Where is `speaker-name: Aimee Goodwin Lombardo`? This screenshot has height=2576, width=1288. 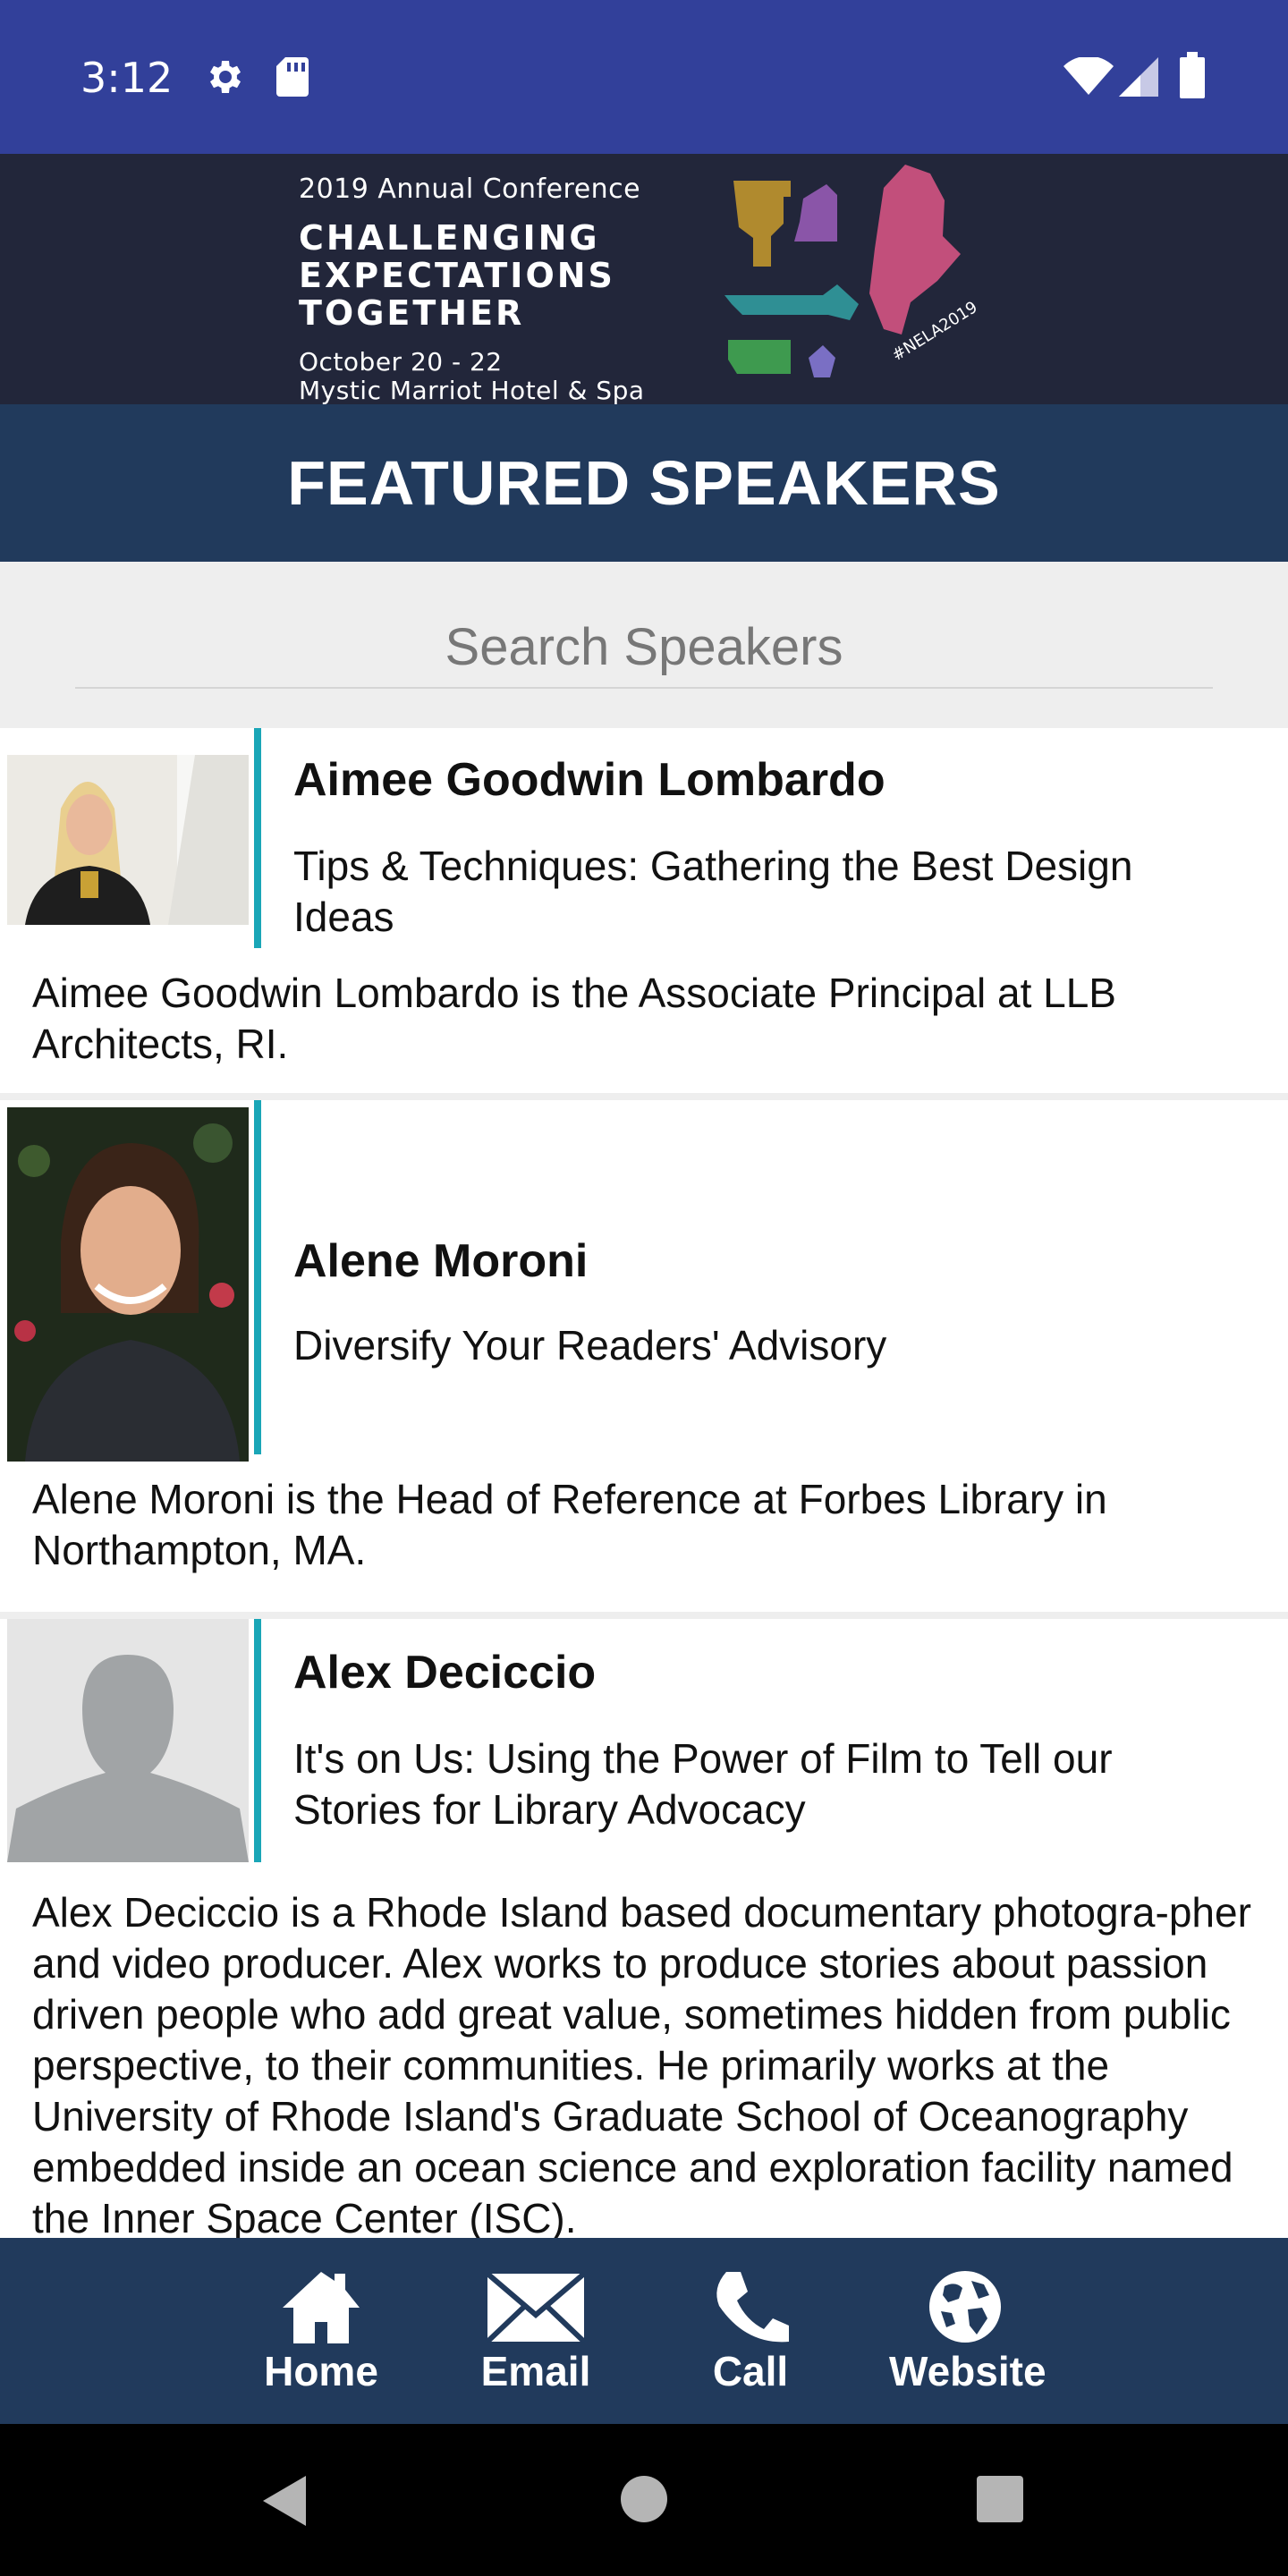 speaker-name: Aimee Goodwin Lombardo is located at coordinates (589, 780).